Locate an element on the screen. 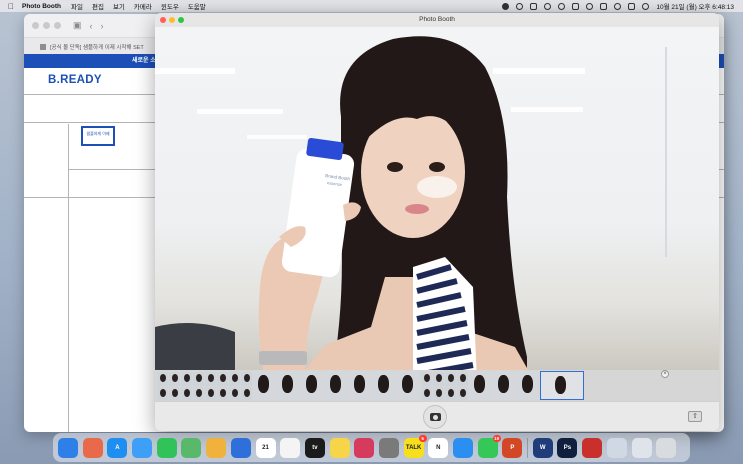 Image resolution: width=743 pixels, height=464 pixels. play-icon is located at coordinates (562, 6).